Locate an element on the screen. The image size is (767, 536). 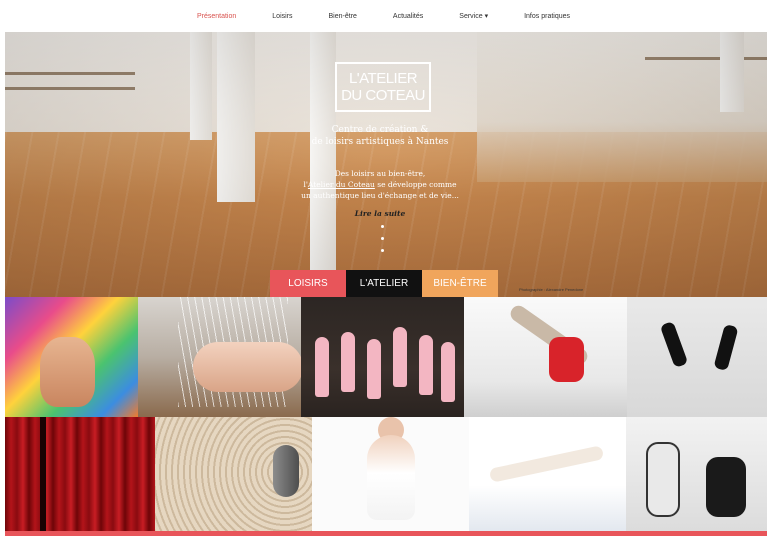
tab-loisirs: LOISIRS is located at coordinates (308, 283).